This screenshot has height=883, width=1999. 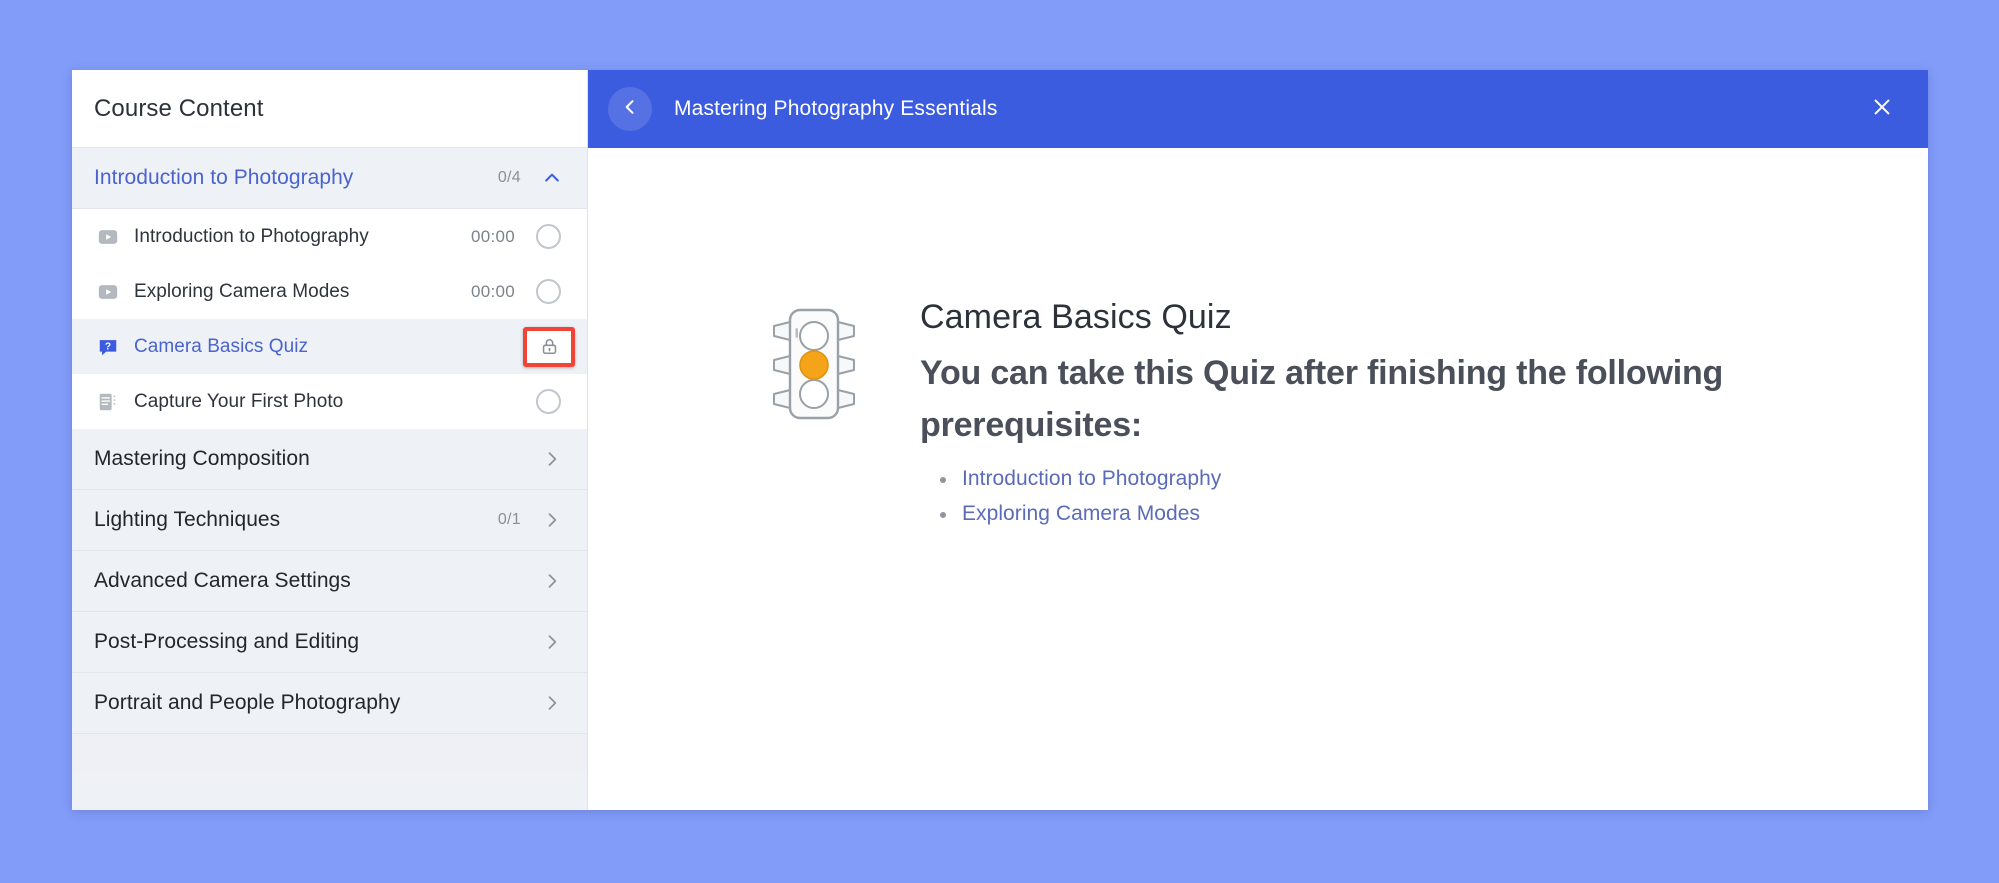 I want to click on lesson-type-icon: ?, so click(x=108, y=347).